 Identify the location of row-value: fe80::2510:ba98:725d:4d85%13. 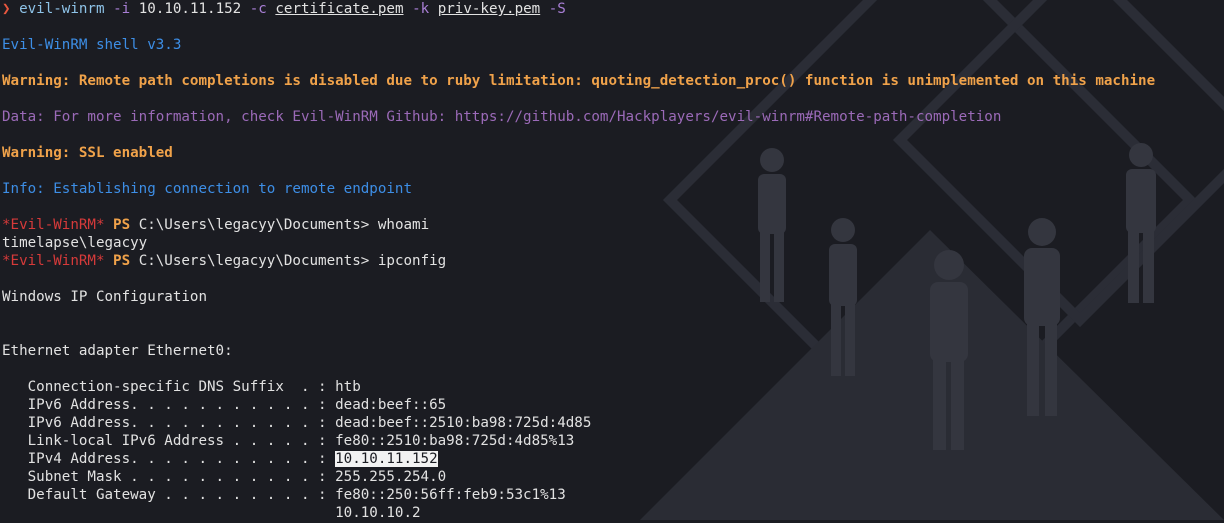
(455, 441).